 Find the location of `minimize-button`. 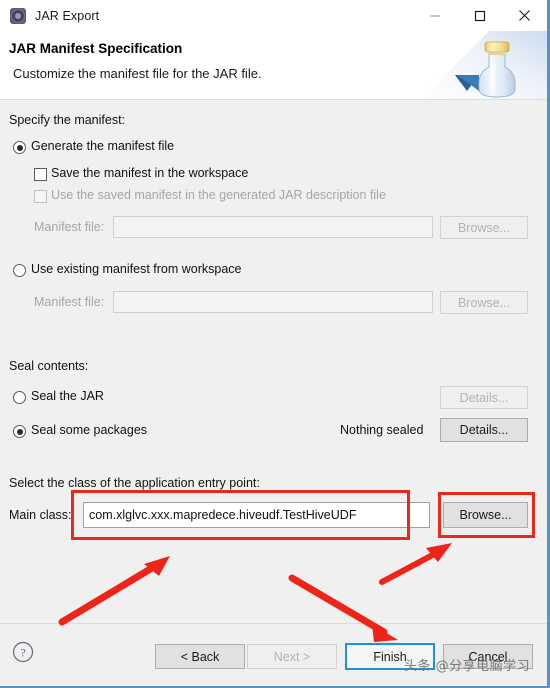

minimize-button is located at coordinates (434, 15).